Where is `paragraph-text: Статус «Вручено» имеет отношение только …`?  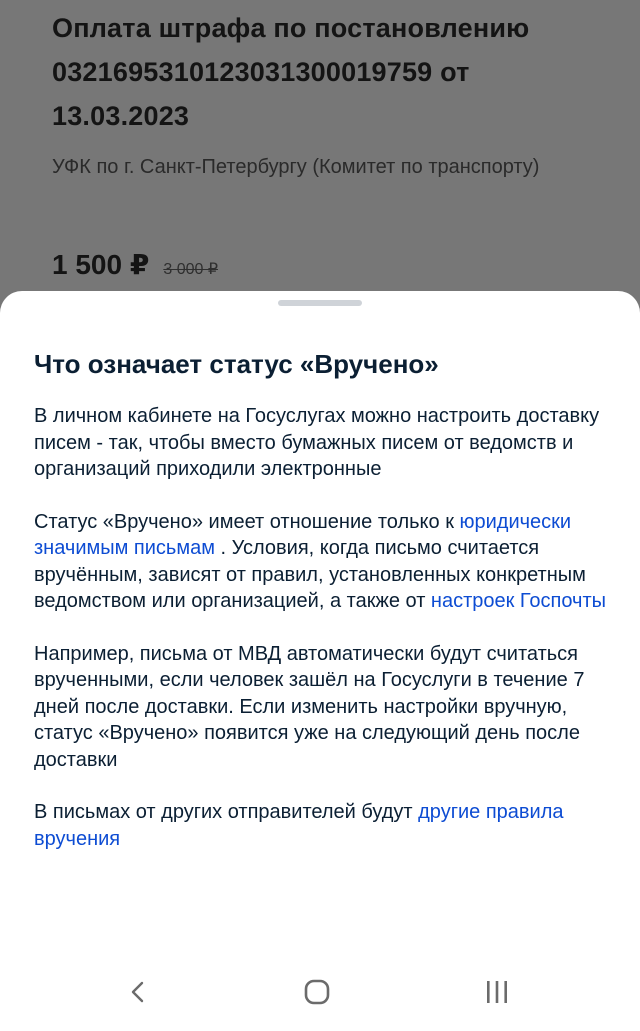 paragraph-text: Статус «Вручено» имеет отношение только … is located at coordinates (247, 521).